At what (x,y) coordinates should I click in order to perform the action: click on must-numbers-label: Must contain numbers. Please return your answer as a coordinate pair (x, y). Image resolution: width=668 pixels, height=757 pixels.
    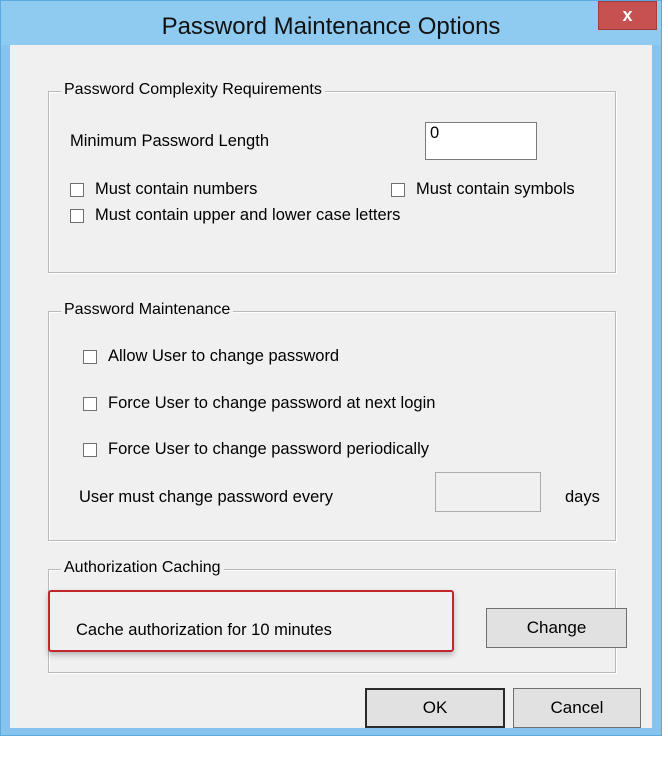
    Looking at the image, I should click on (176, 189).